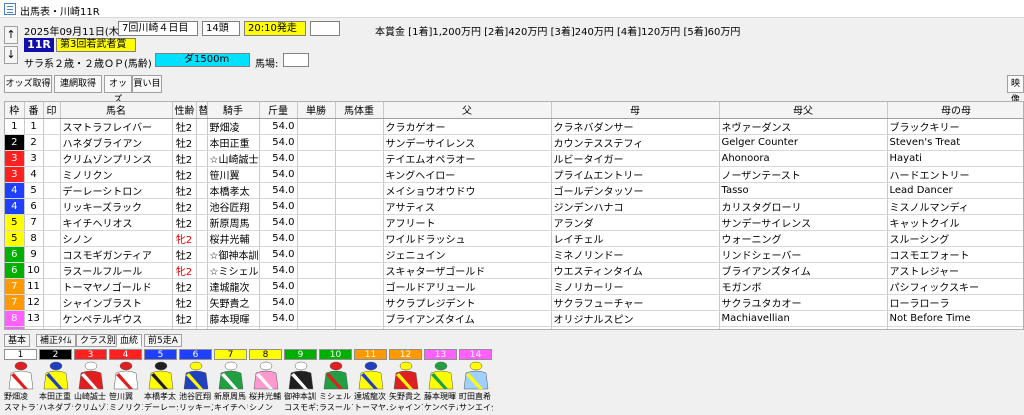 The height and width of the screenshot is (415, 1024). What do you see at coordinates (371, 382) in the screenshot?
I see `silk-item: 11 達城龍次トーマヤノ` at bounding box center [371, 382].